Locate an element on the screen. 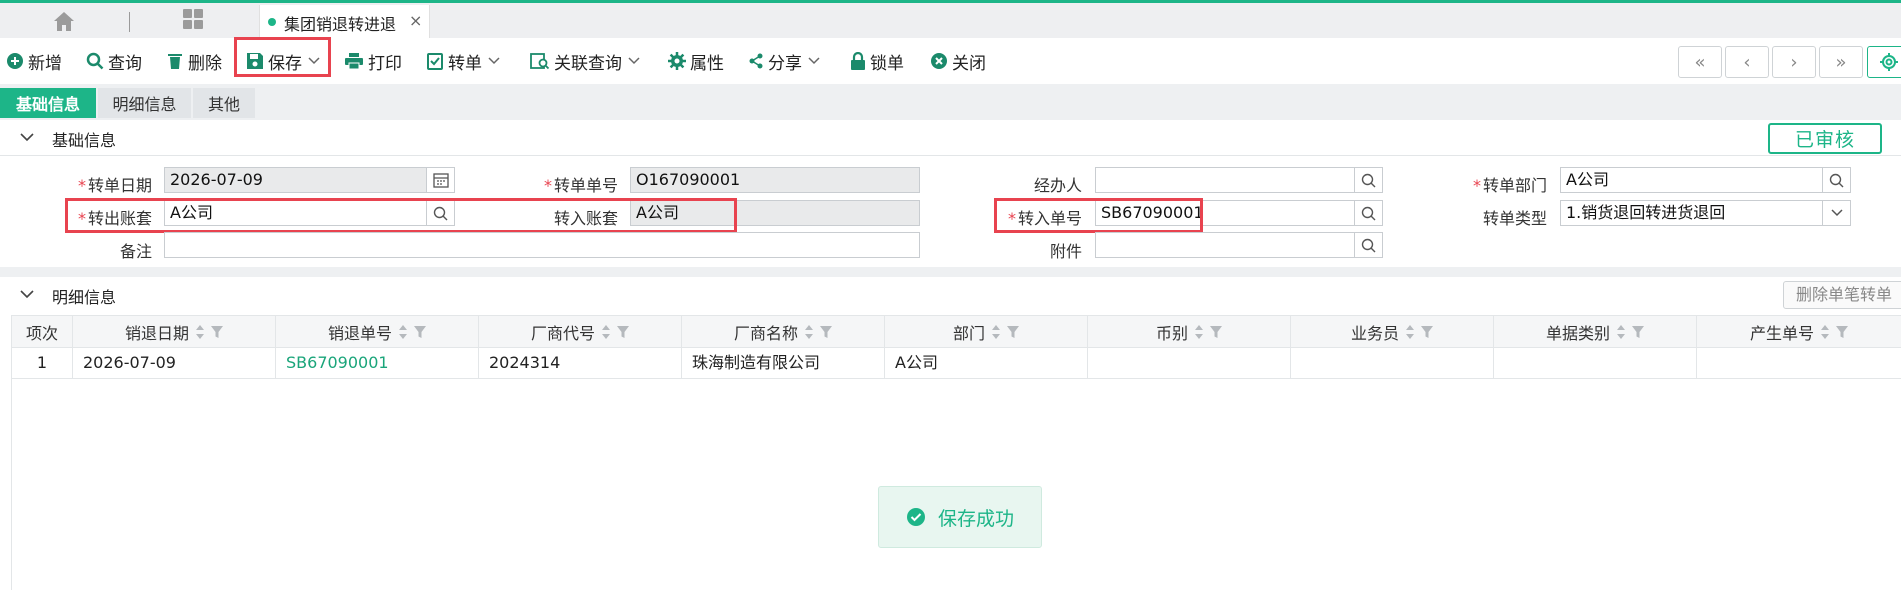 The height and width of the screenshot is (590, 1901). tab-active: 集团销退转进退 × is located at coordinates (344, 23).